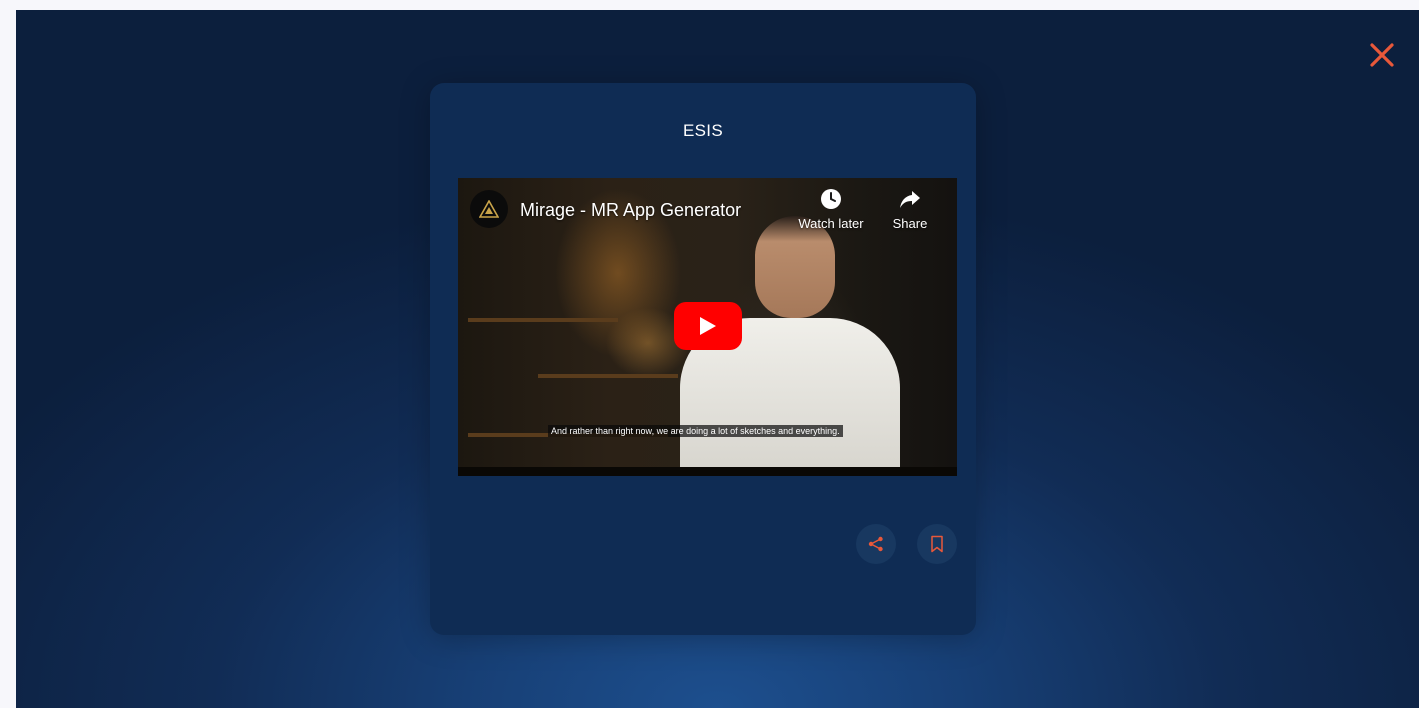 The width and height of the screenshot is (1419, 708). I want to click on clock-icon, so click(831, 199).